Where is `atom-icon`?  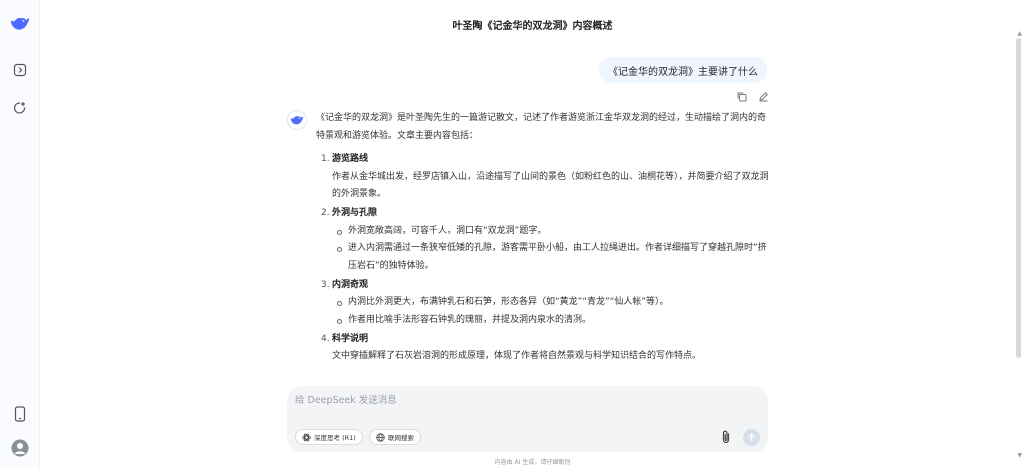 atom-icon is located at coordinates (306, 437).